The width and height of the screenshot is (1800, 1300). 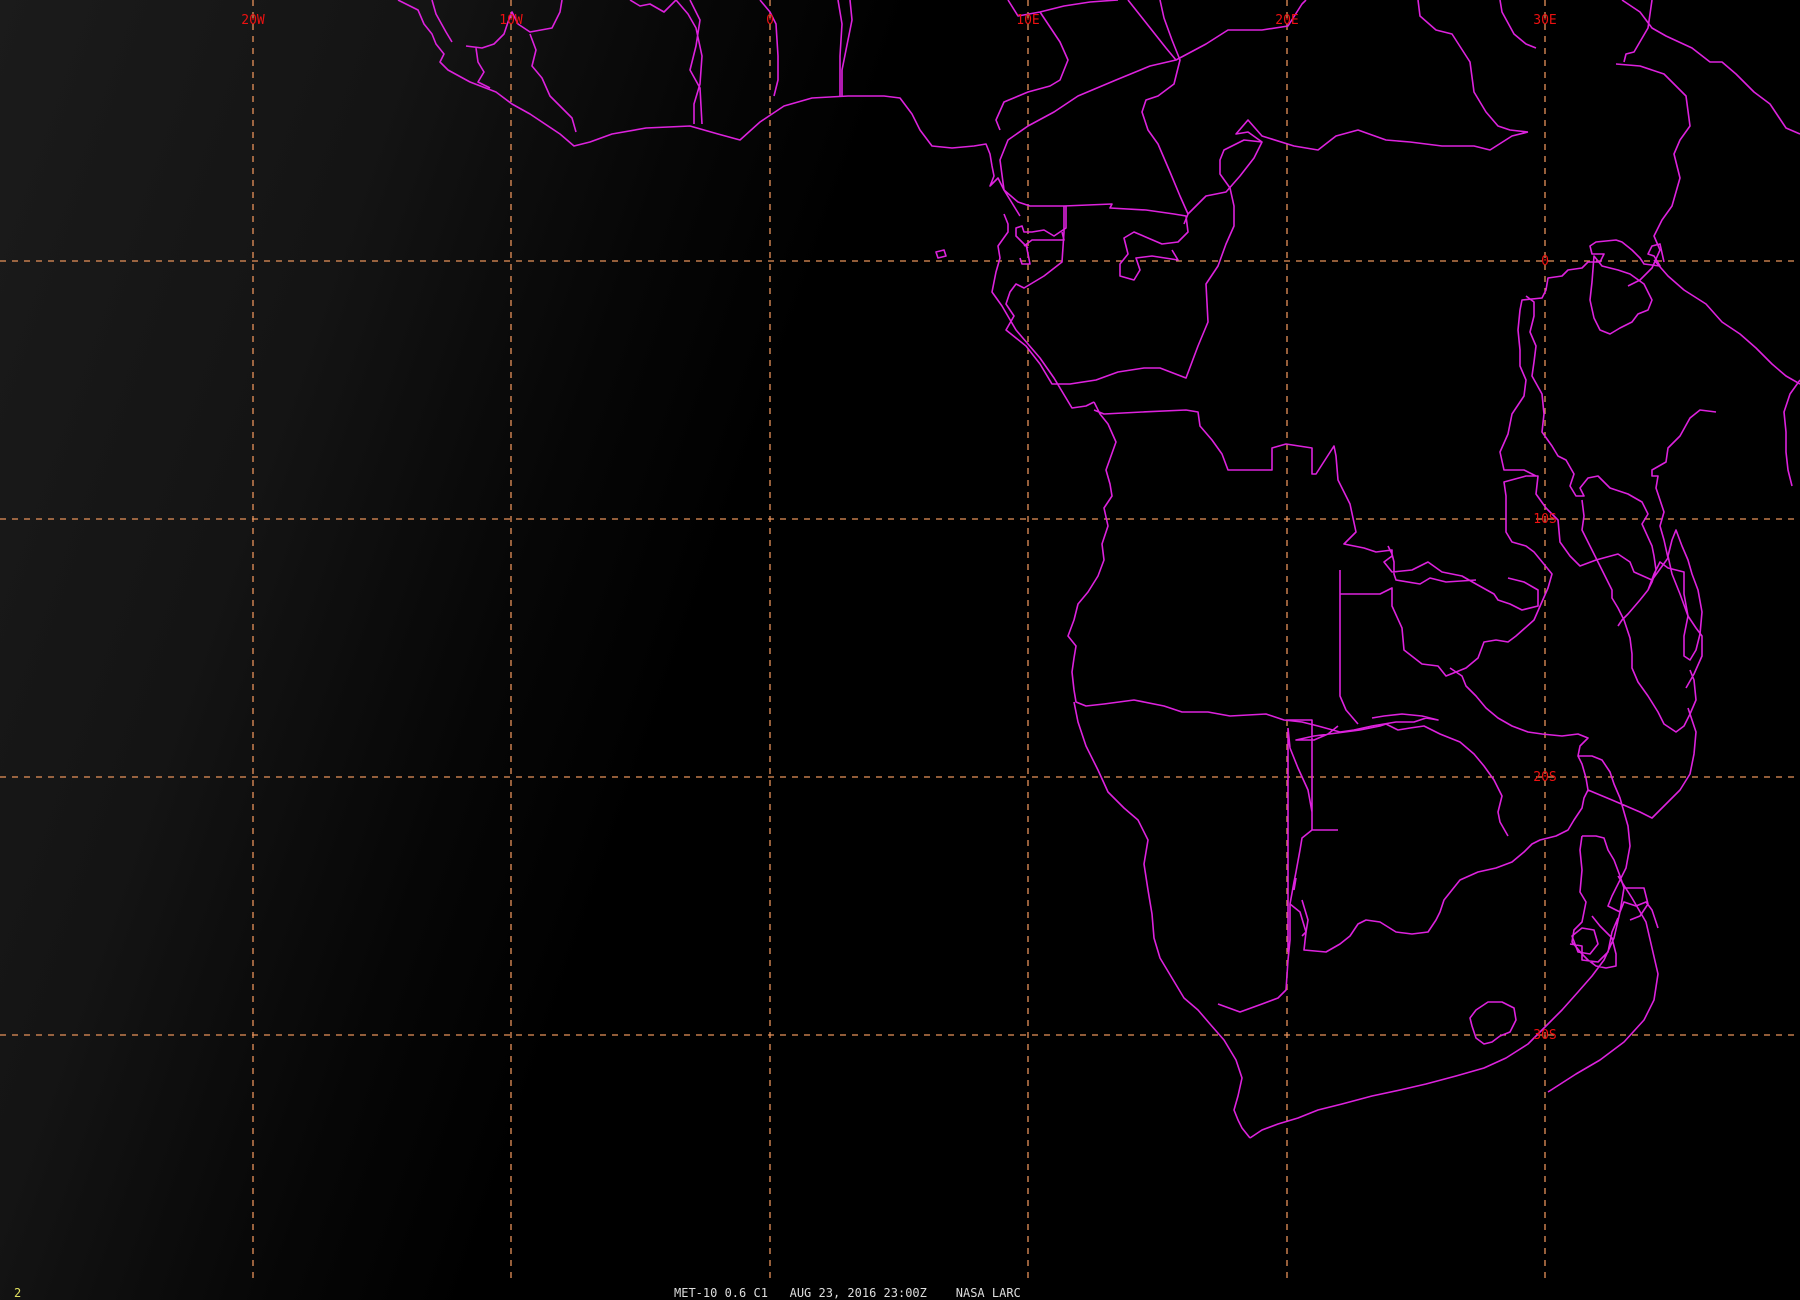 What do you see at coordinates (253, 20) in the screenshot?
I see `longitude-label: 20W` at bounding box center [253, 20].